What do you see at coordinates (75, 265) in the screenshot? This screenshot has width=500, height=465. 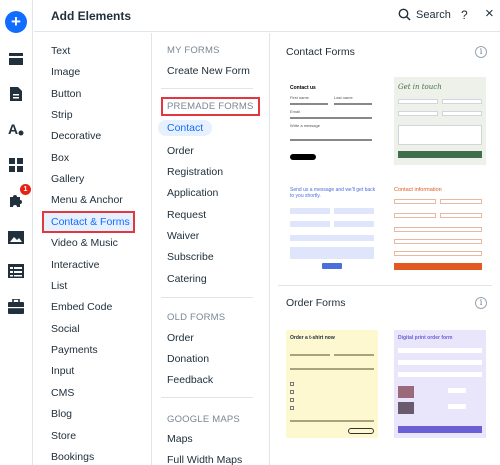 I see `category-item-interactive: Interactive` at bounding box center [75, 265].